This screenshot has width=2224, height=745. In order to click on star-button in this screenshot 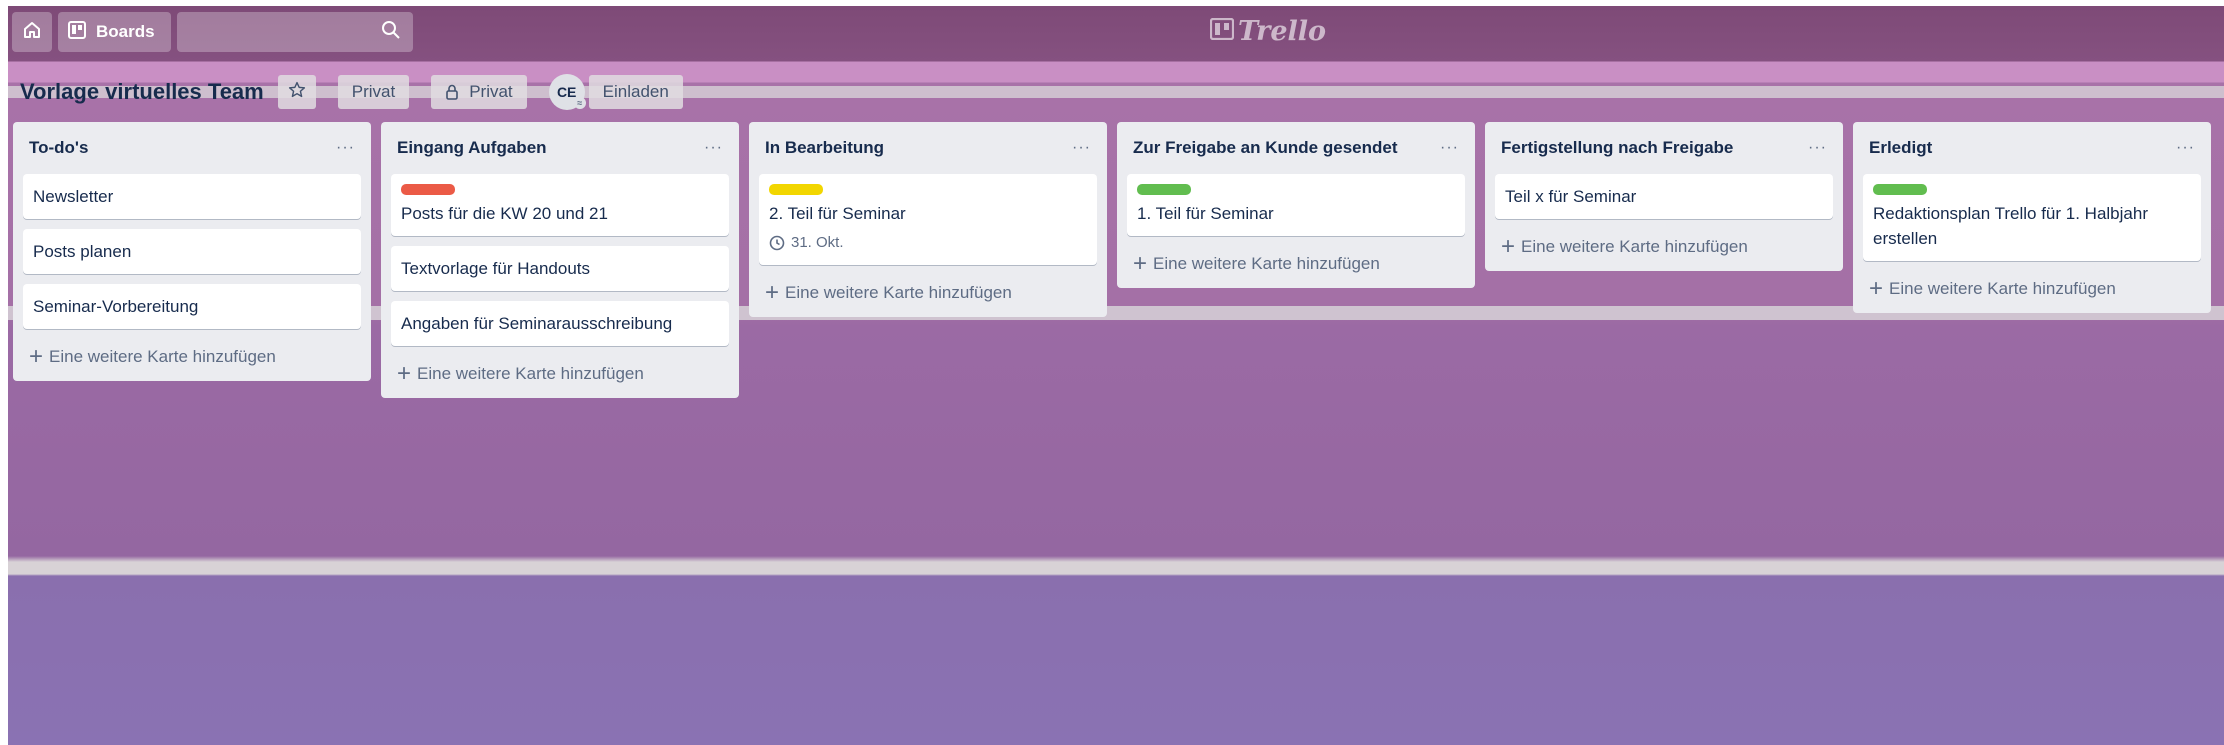, I will do `click(296, 92)`.